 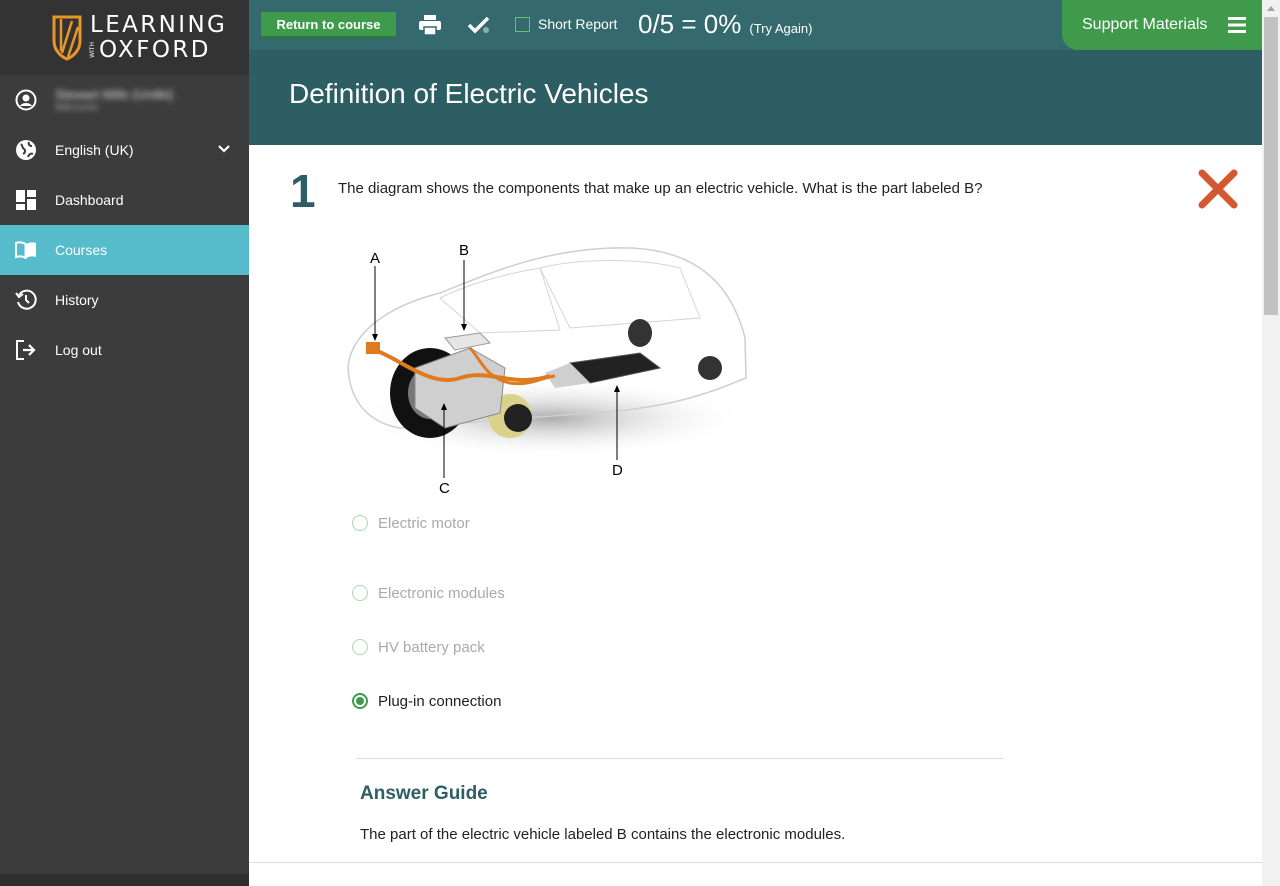 I want to click on sidebar-item-label: Dashboard, so click(x=89, y=200).